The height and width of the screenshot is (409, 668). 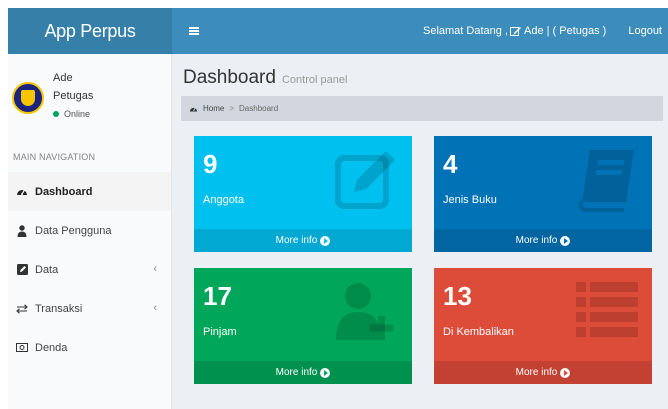 What do you see at coordinates (59, 308) in the screenshot?
I see `sidebar-item-label: Transaksi` at bounding box center [59, 308].